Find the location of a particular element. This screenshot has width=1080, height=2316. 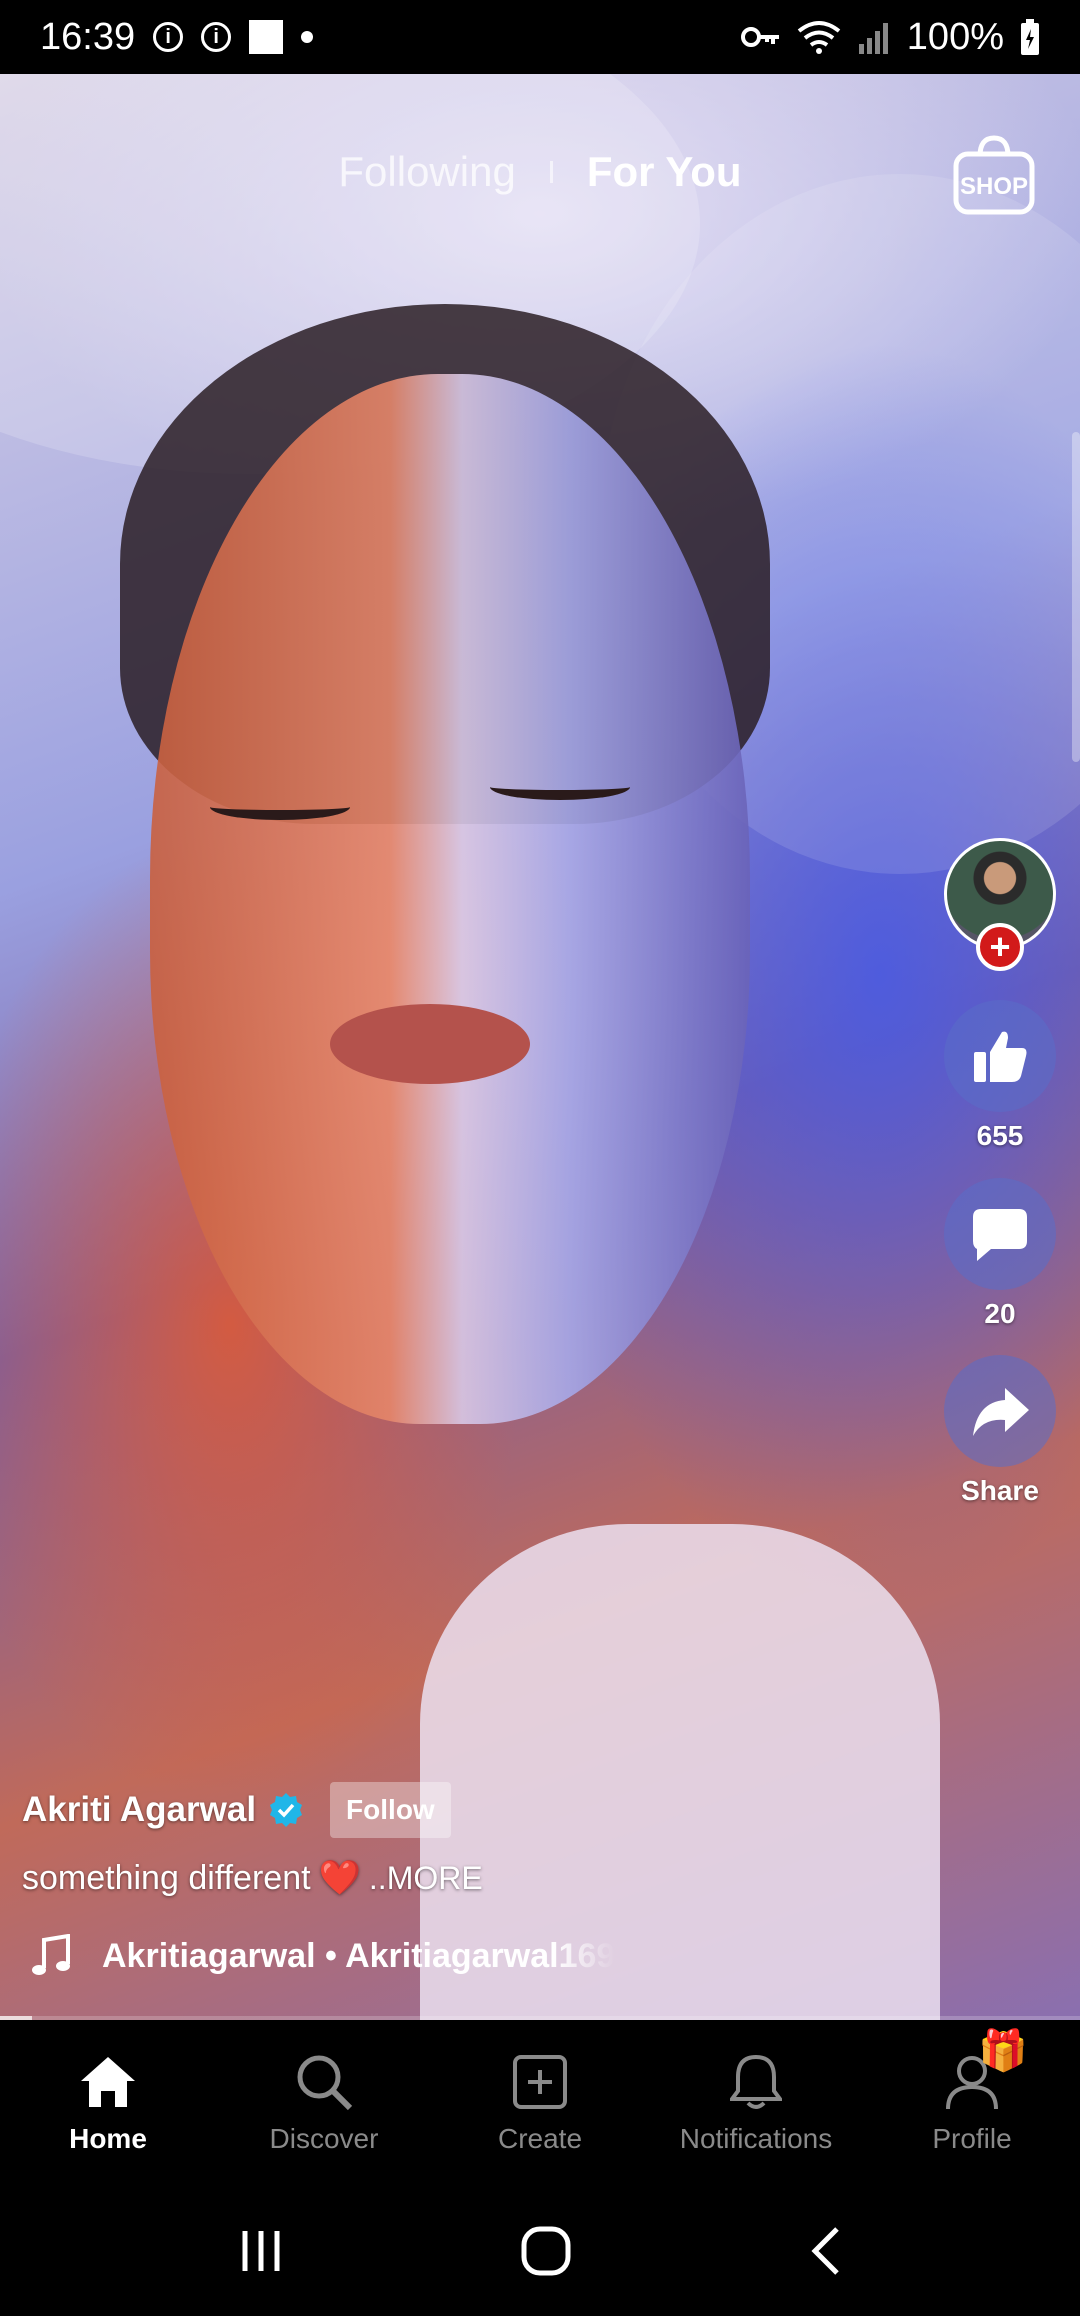

home-icon is located at coordinates (108, 2082).